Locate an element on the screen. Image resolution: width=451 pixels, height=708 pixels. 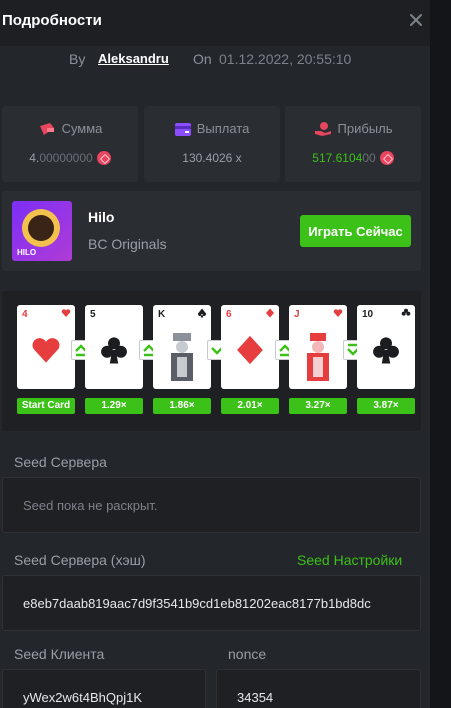
card-rank: 4 is located at coordinates (25, 314).